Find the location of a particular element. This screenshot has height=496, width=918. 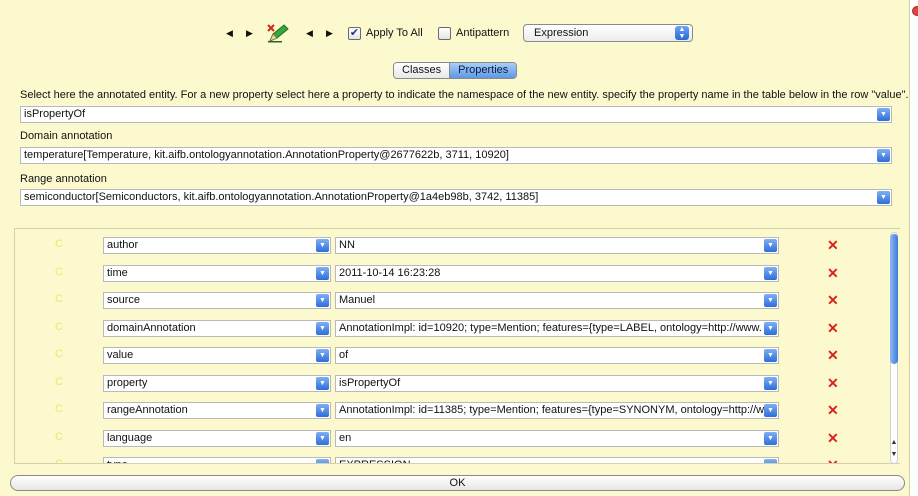

tab-properties: Properties is located at coordinates (483, 70).